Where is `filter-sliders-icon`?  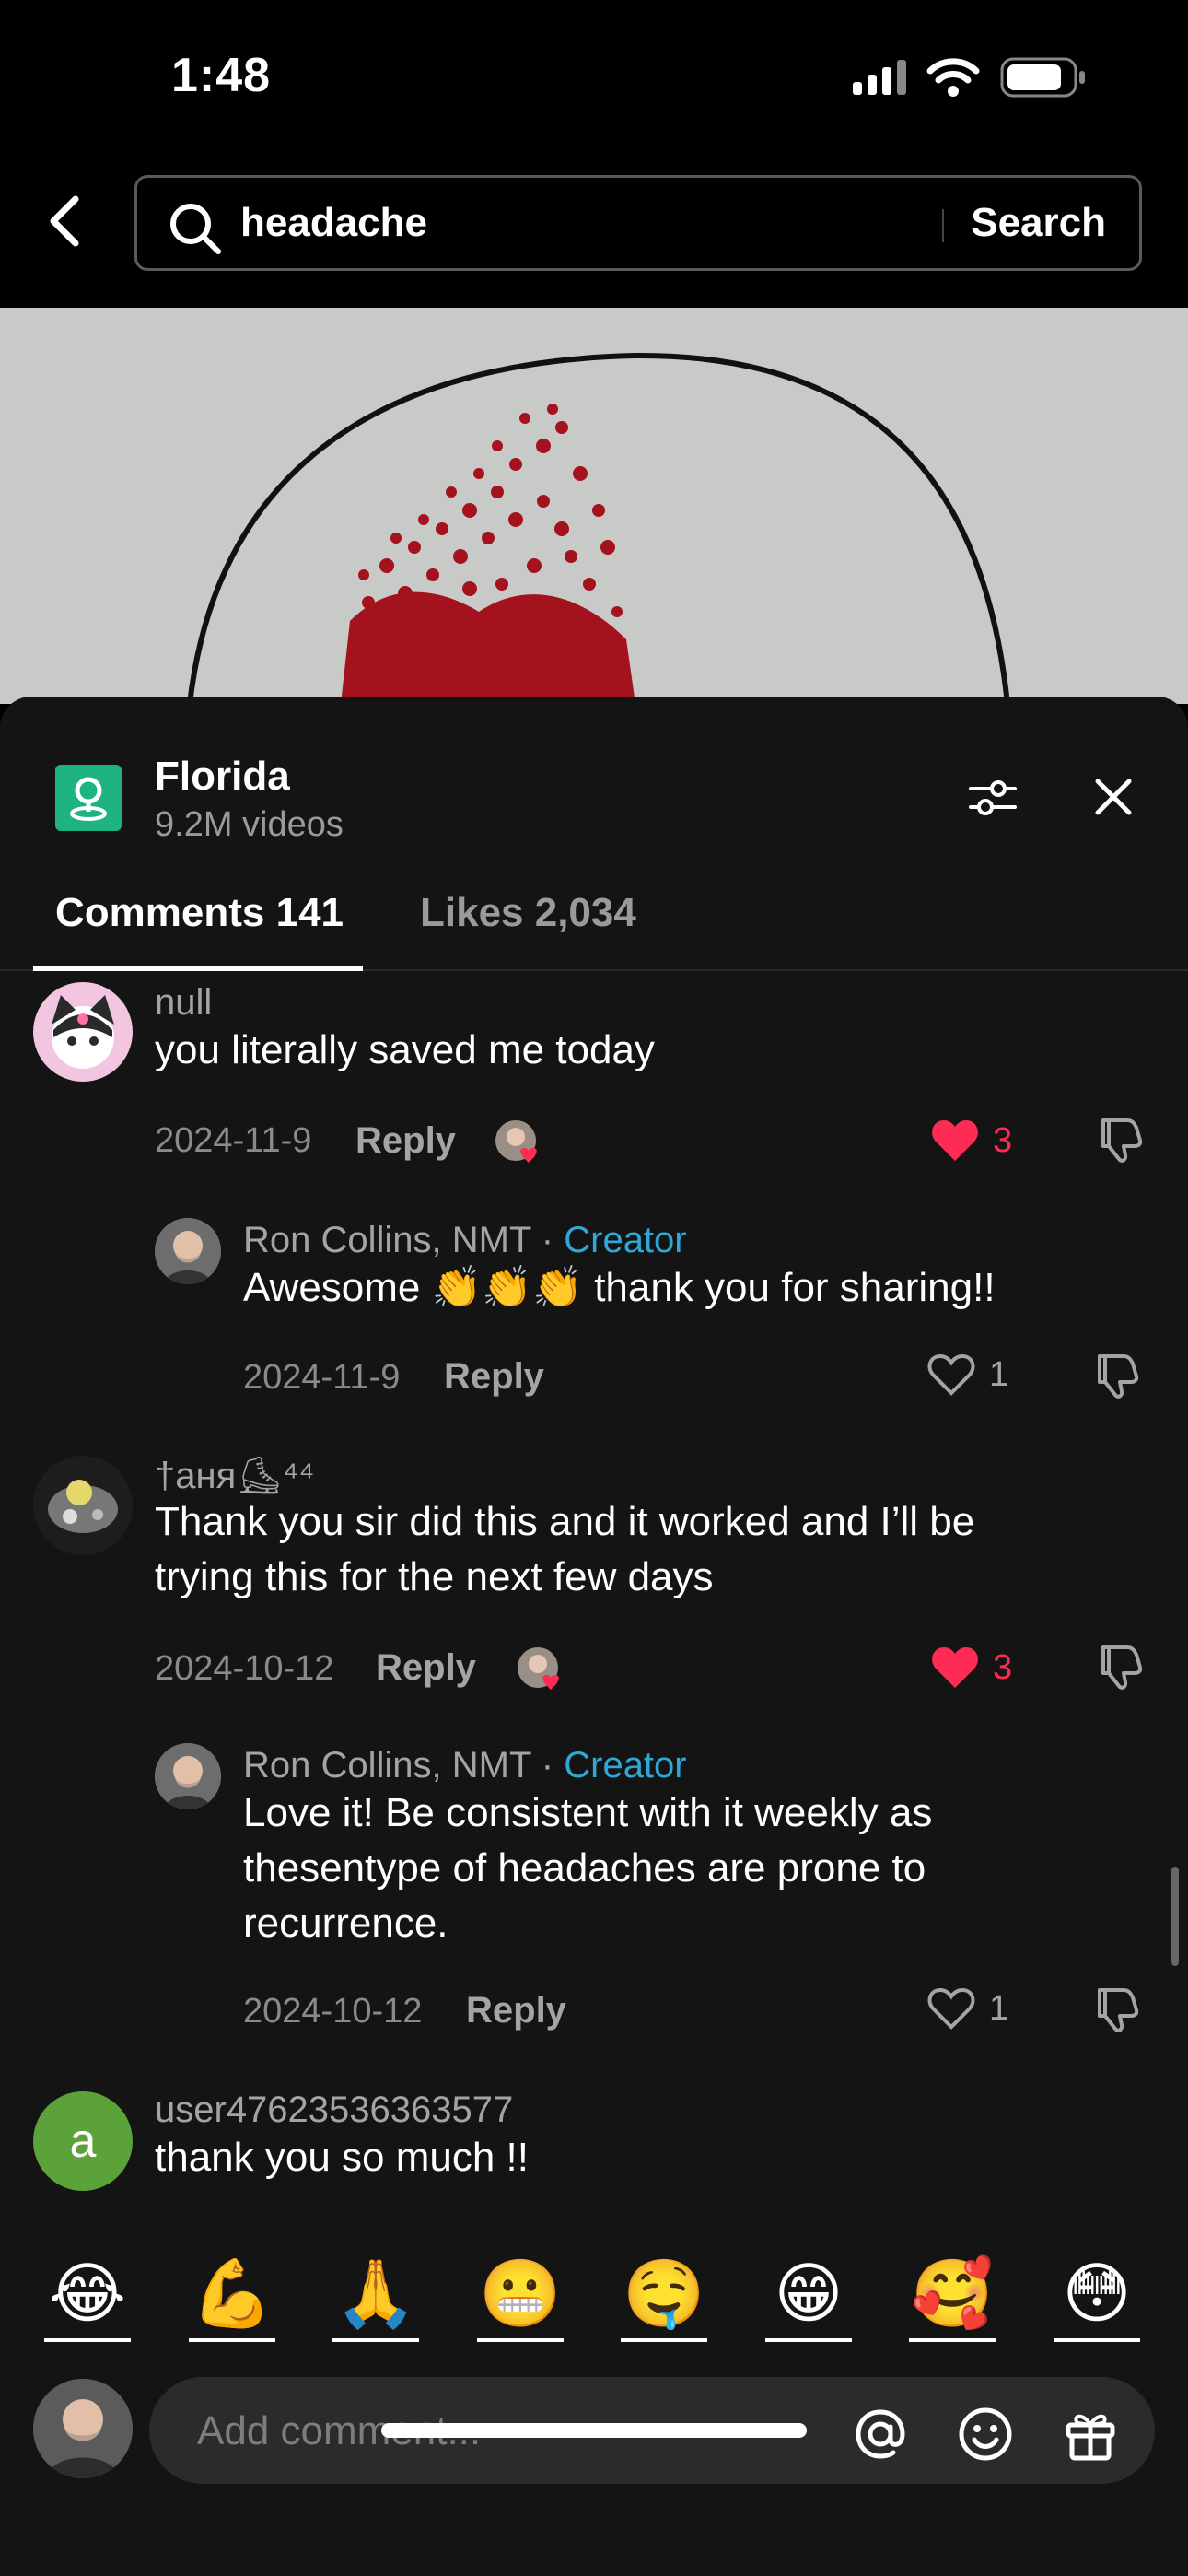 filter-sliders-icon is located at coordinates (993, 798).